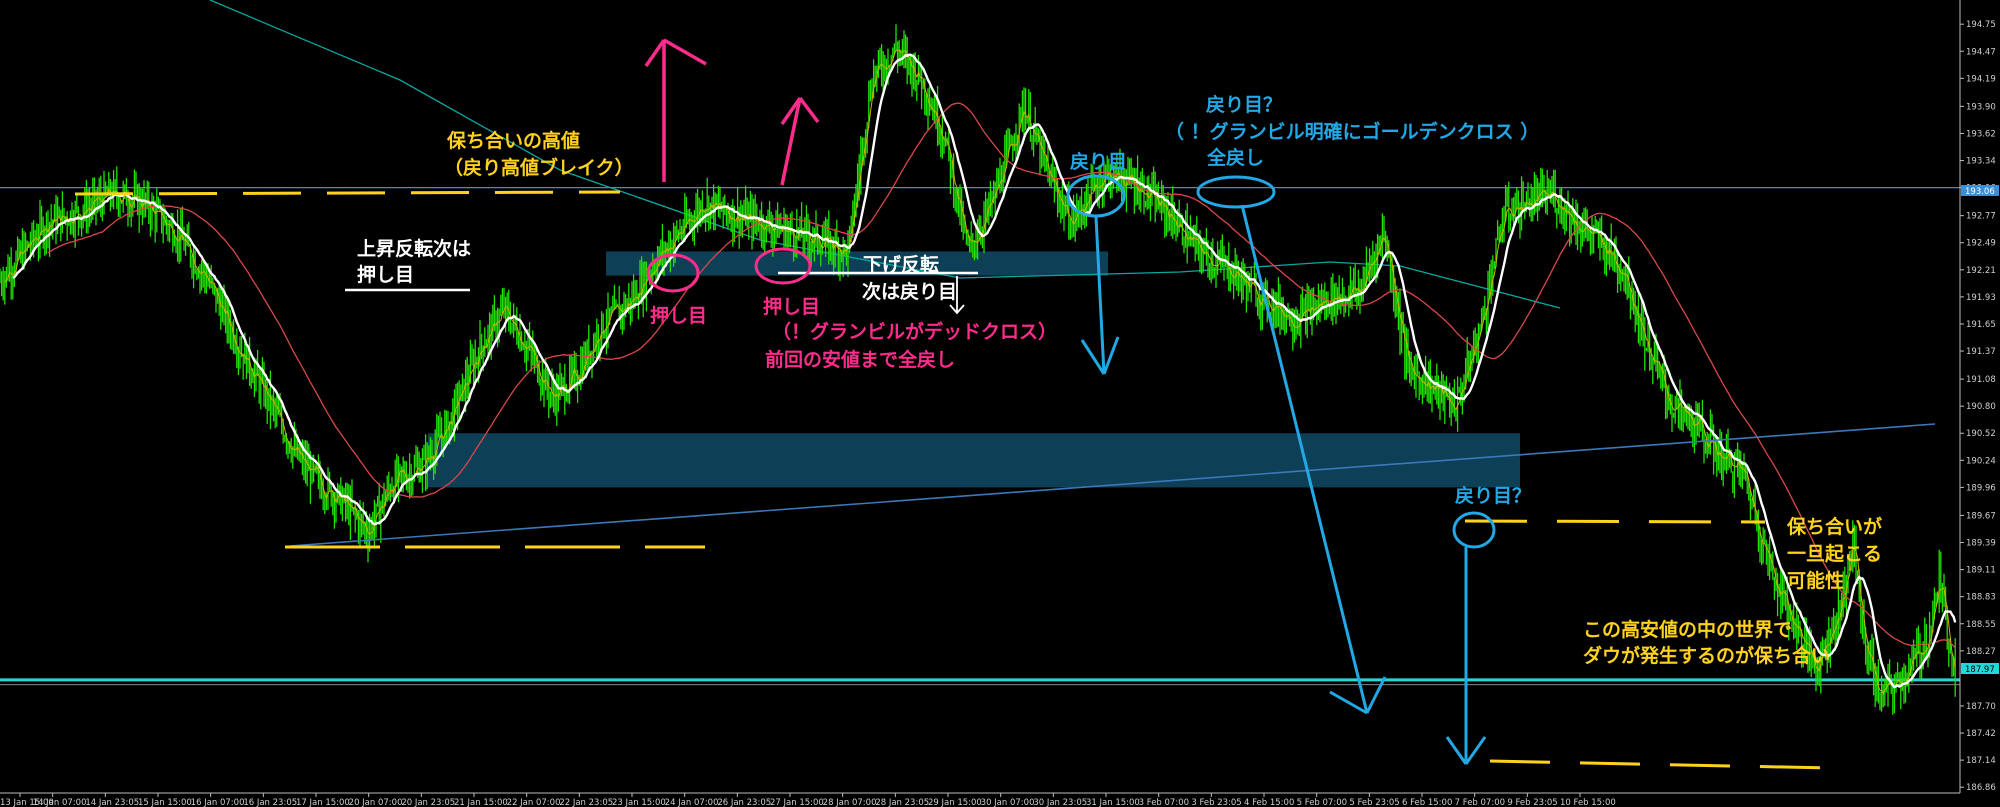  What do you see at coordinates (1532, 802) in the screenshot?
I see `time-tick-label: 9 Feb 23:05` at bounding box center [1532, 802].